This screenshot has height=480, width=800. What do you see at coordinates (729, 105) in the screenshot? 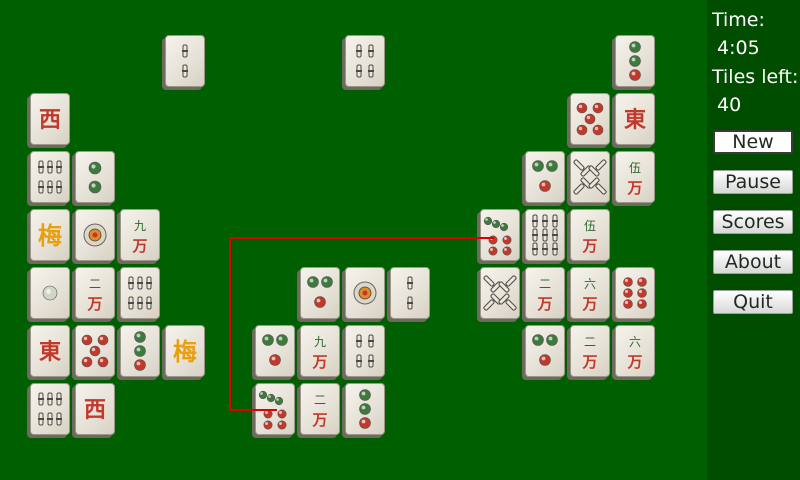
I see `tiles-left-value: 40` at bounding box center [729, 105].